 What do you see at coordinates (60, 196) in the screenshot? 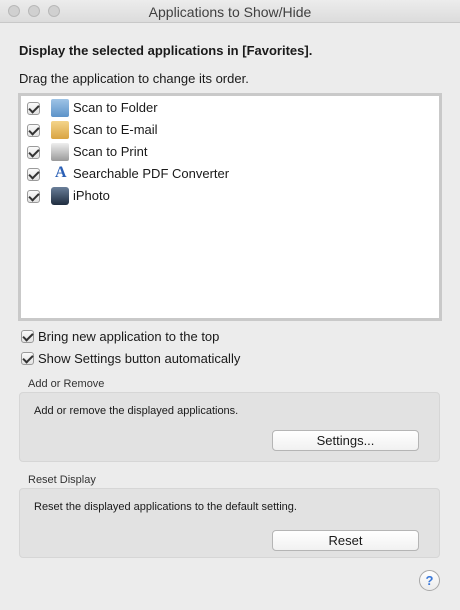
I see `iphoto-icon` at bounding box center [60, 196].